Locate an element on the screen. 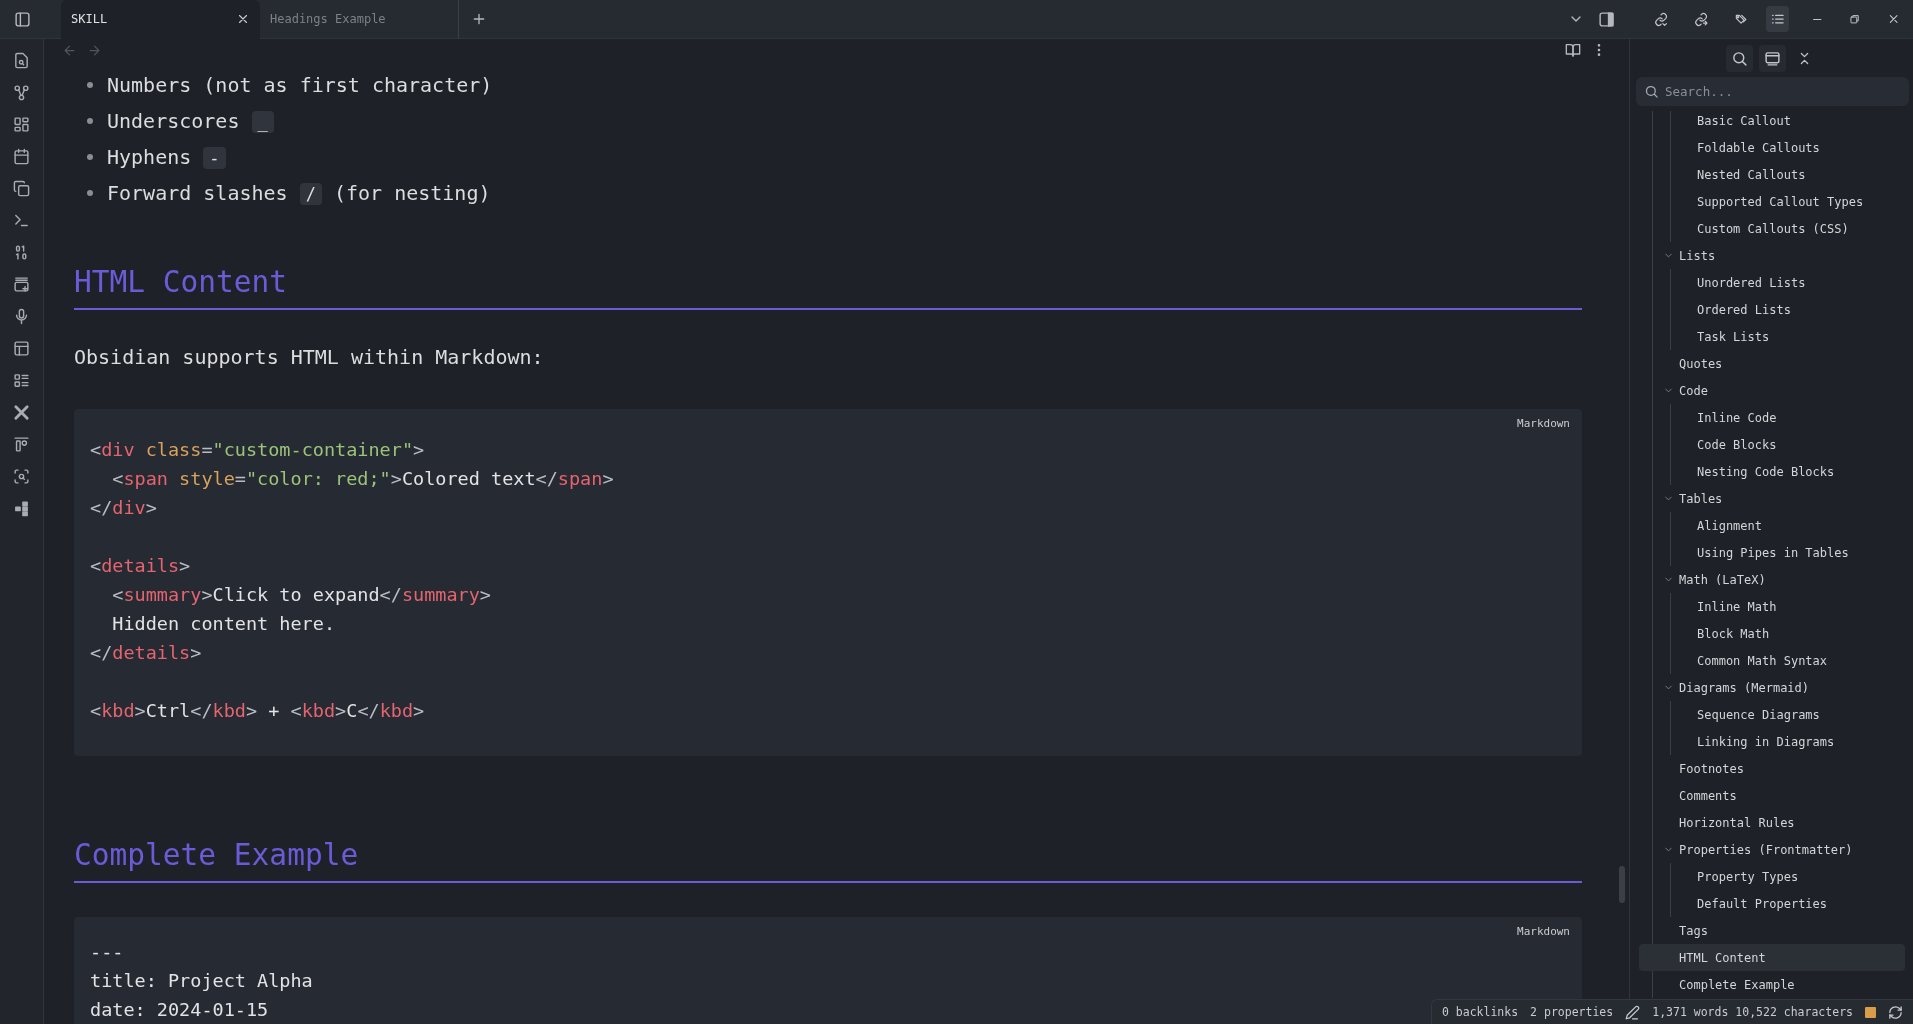 Image resolution: width=1913 pixels, height=1024 pixels. outline-item: Lists is located at coordinates (1779, 255).